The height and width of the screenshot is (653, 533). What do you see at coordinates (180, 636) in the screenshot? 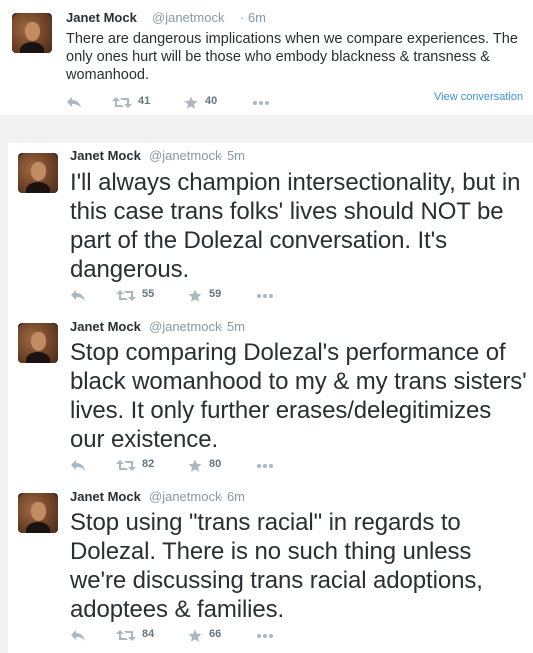
I see `tweet-actions: 84 66` at bounding box center [180, 636].